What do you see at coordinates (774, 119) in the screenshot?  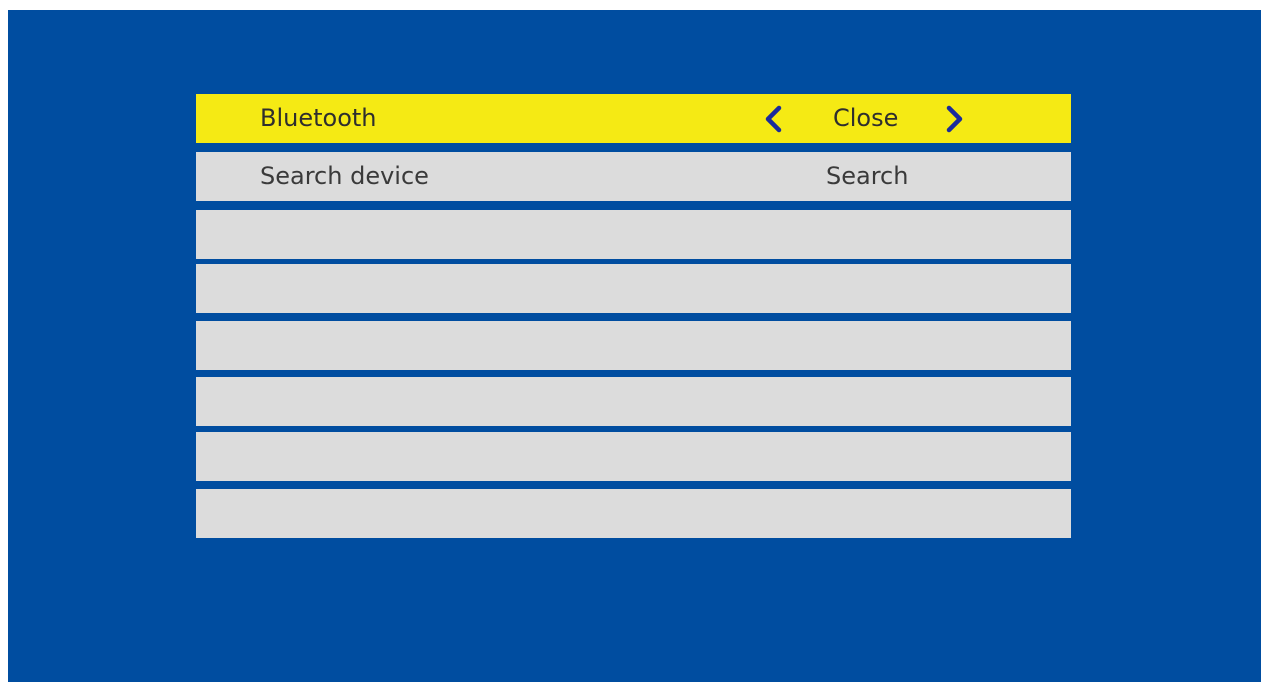 I see `chevron-left-icon` at bounding box center [774, 119].